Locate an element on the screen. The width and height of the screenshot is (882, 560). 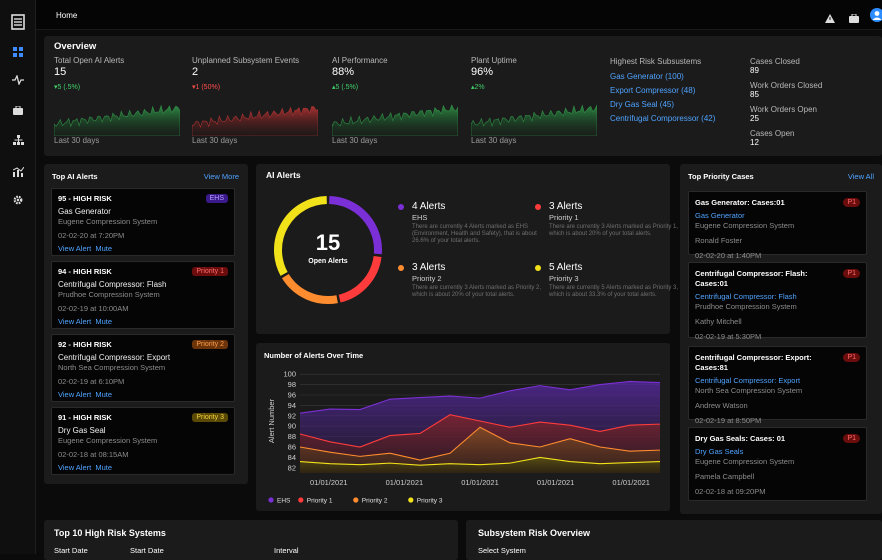
y-tick-label: 98 is located at coordinates (292, 384).